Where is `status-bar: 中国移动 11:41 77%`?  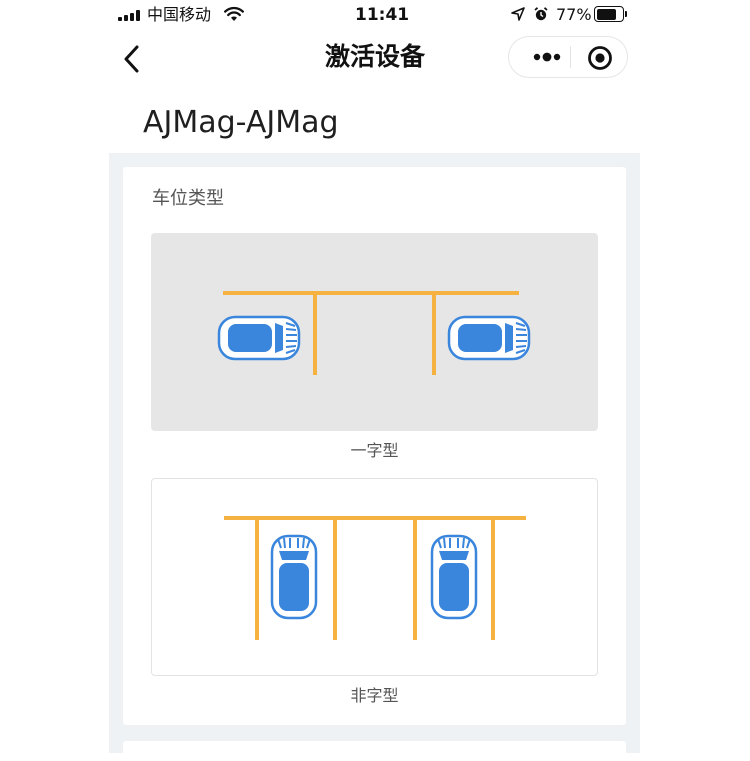 status-bar: 中国移动 11:41 77% is located at coordinates (375, 15).